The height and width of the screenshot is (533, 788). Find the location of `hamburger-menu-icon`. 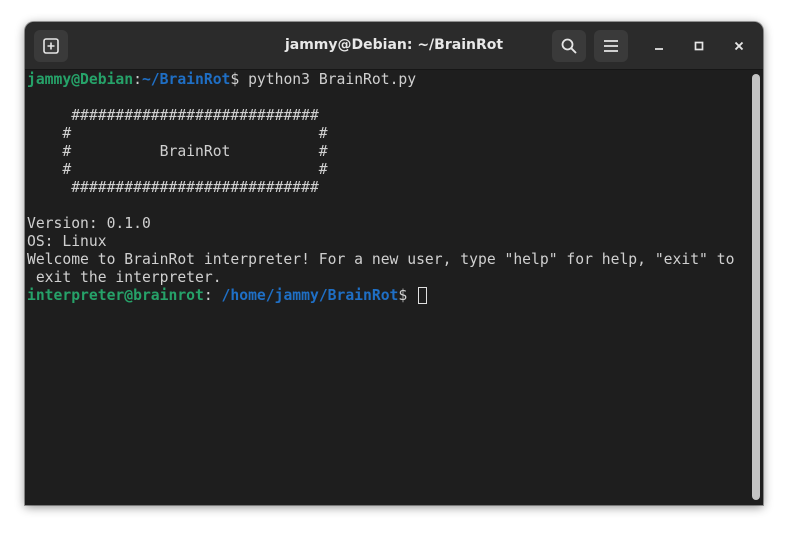

hamburger-menu-icon is located at coordinates (611, 46).